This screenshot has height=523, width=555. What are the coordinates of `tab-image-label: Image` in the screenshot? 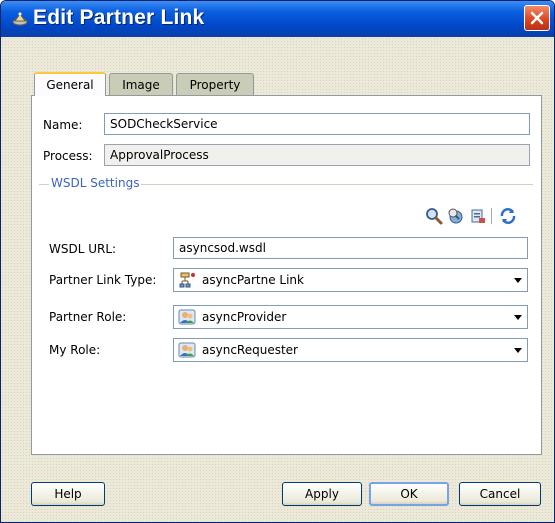 It's located at (141, 85).